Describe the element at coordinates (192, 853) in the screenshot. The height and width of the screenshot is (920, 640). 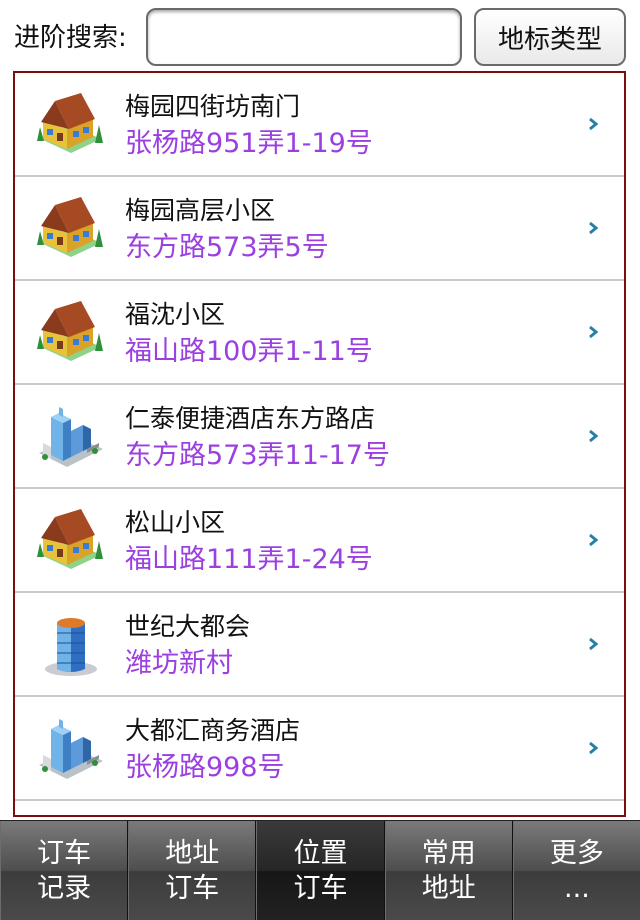
I see `tab-label-line1: 地址` at that location.